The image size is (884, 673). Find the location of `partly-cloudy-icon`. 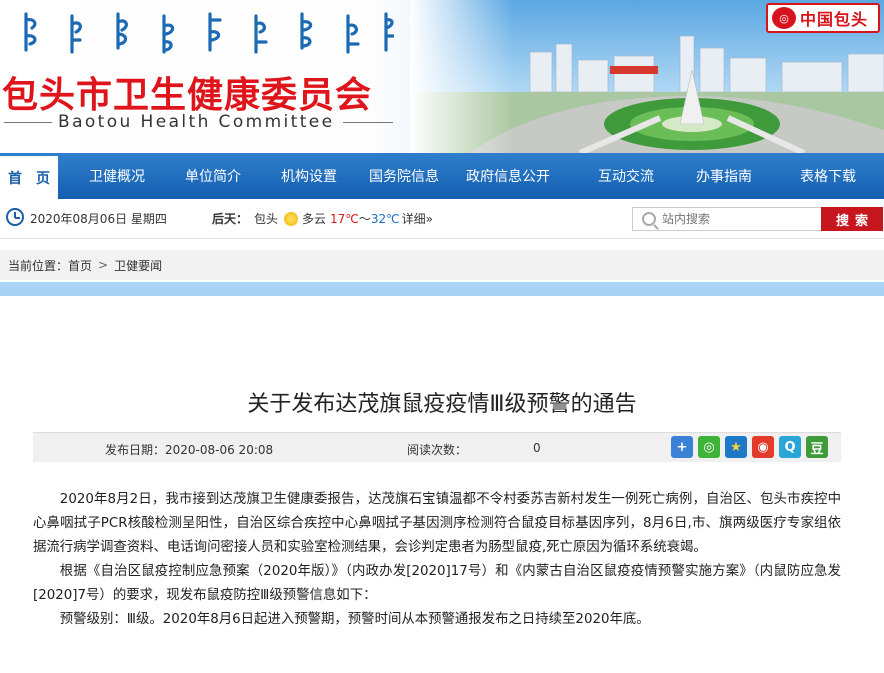

partly-cloudy-icon is located at coordinates (291, 218).